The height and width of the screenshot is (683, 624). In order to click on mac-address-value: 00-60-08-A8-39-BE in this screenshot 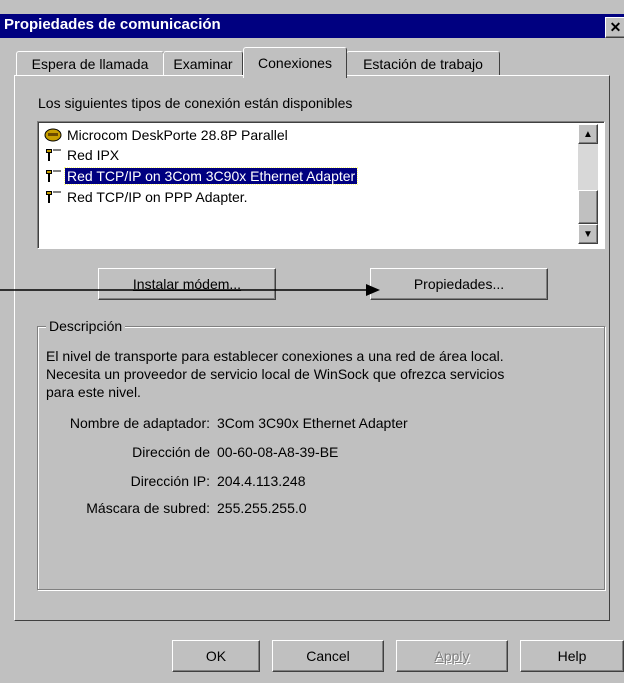, I will do `click(278, 452)`.